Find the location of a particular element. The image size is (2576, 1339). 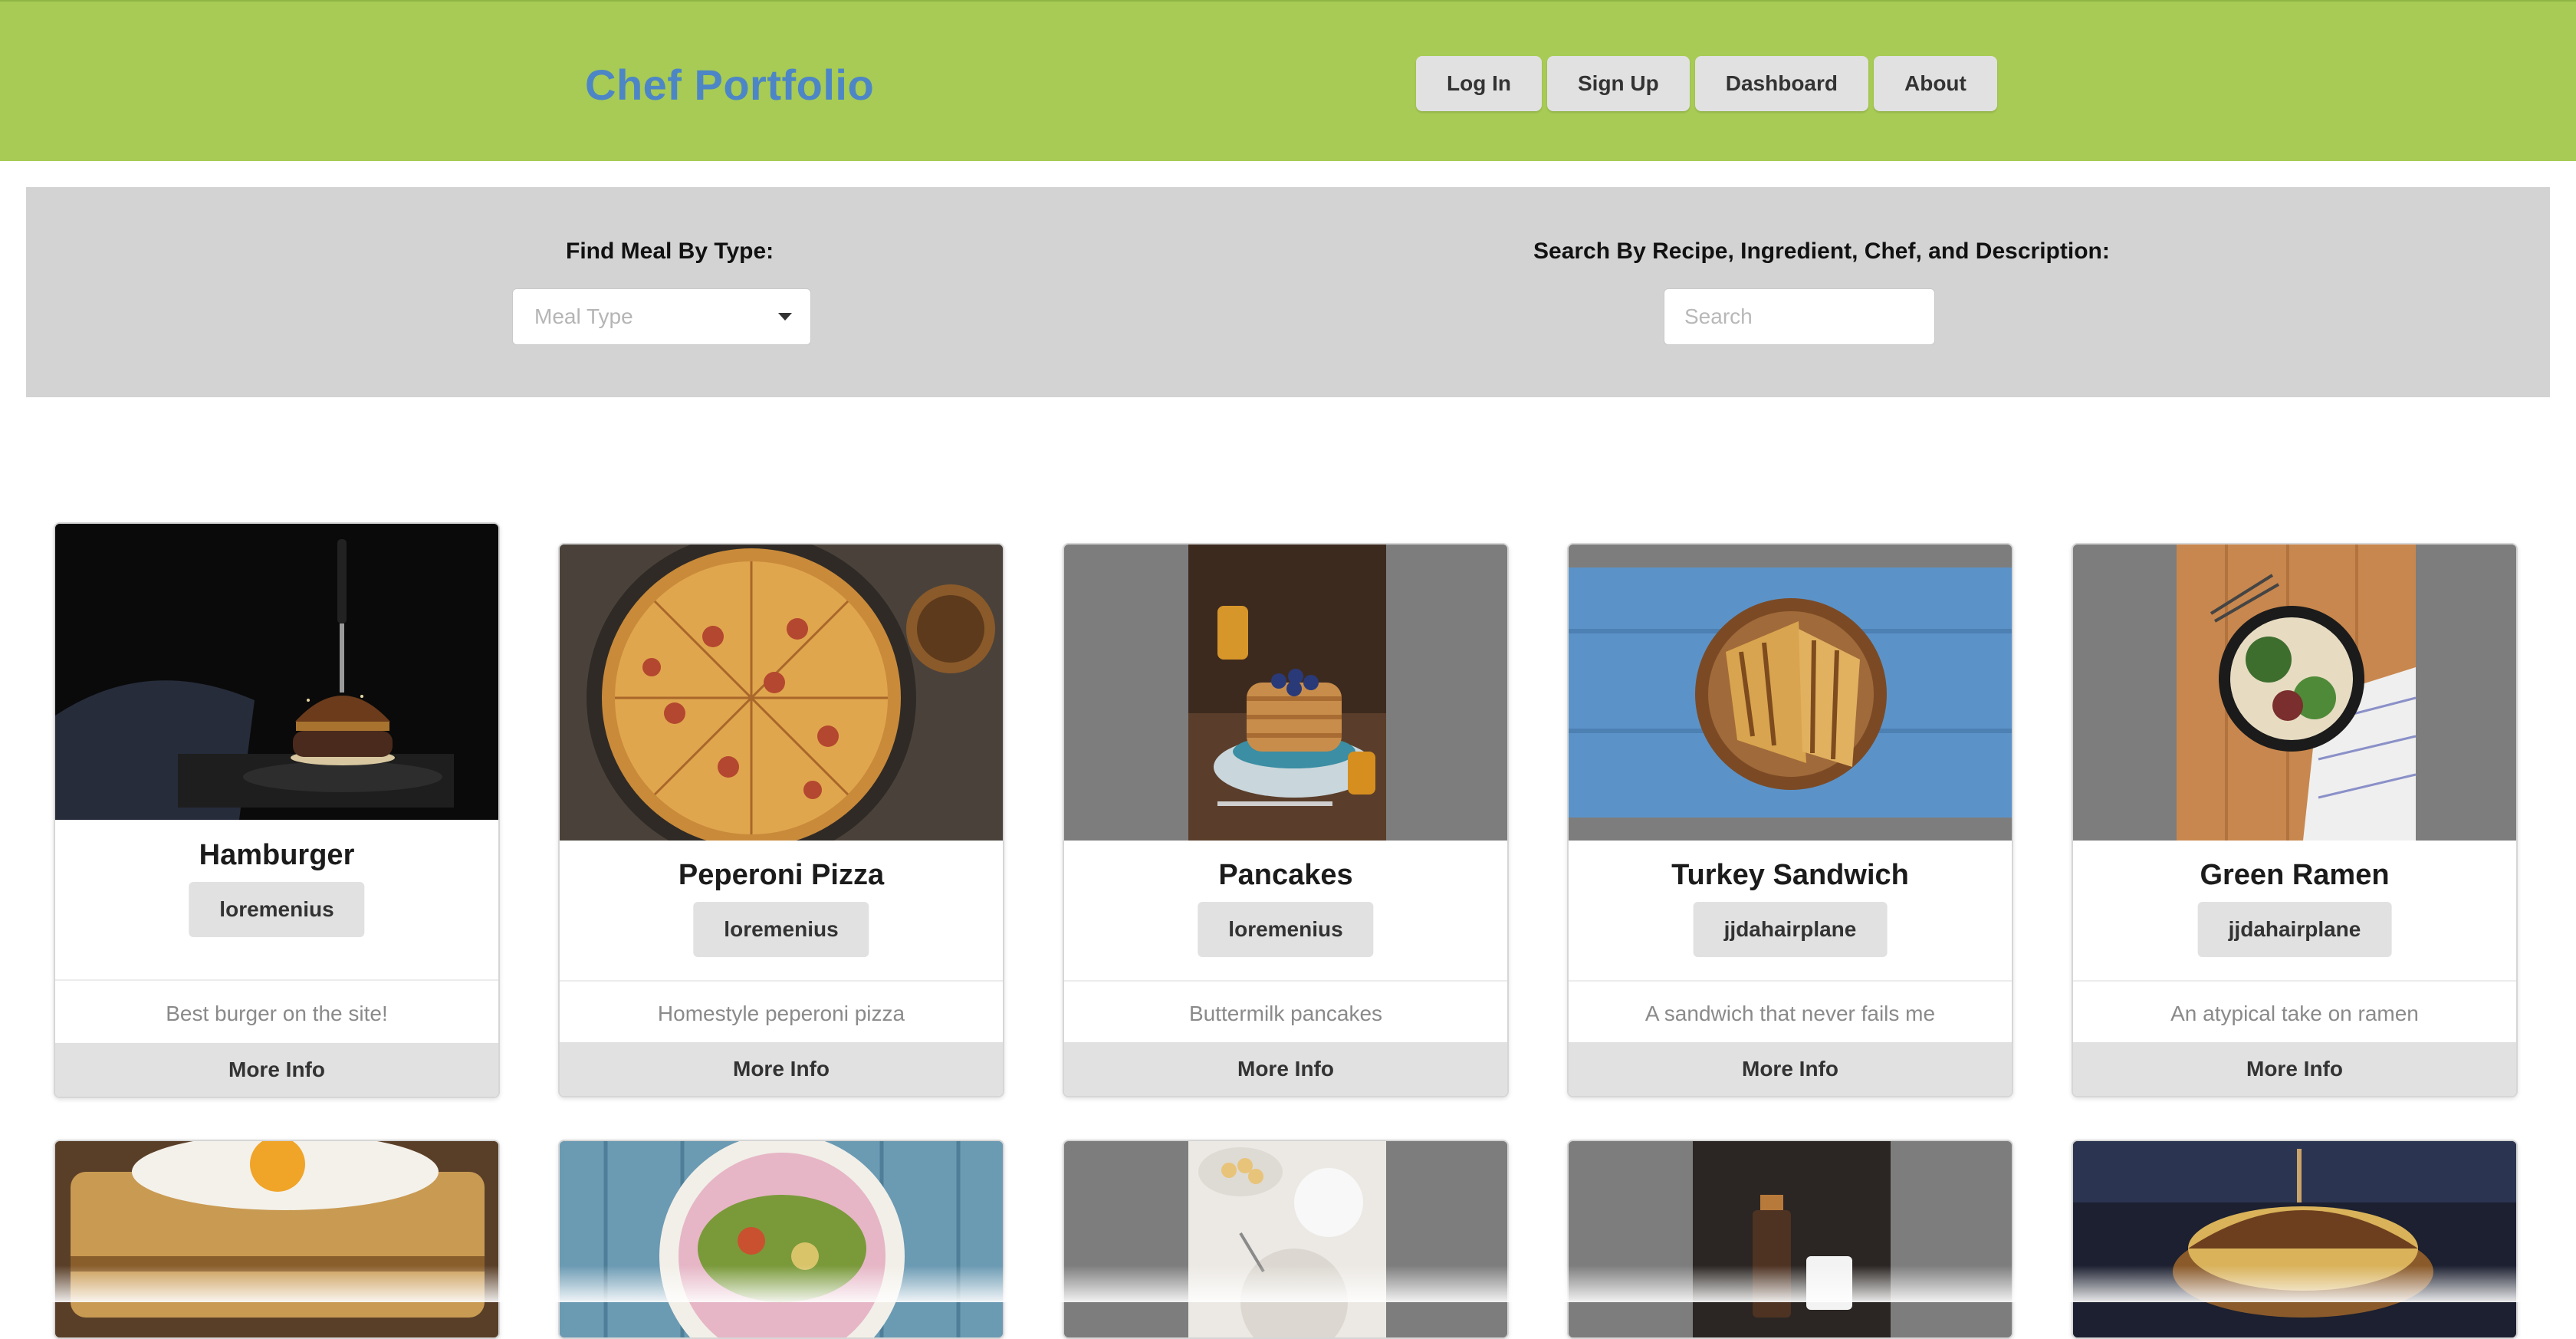

scroll-fade is located at coordinates (1288, 1283).